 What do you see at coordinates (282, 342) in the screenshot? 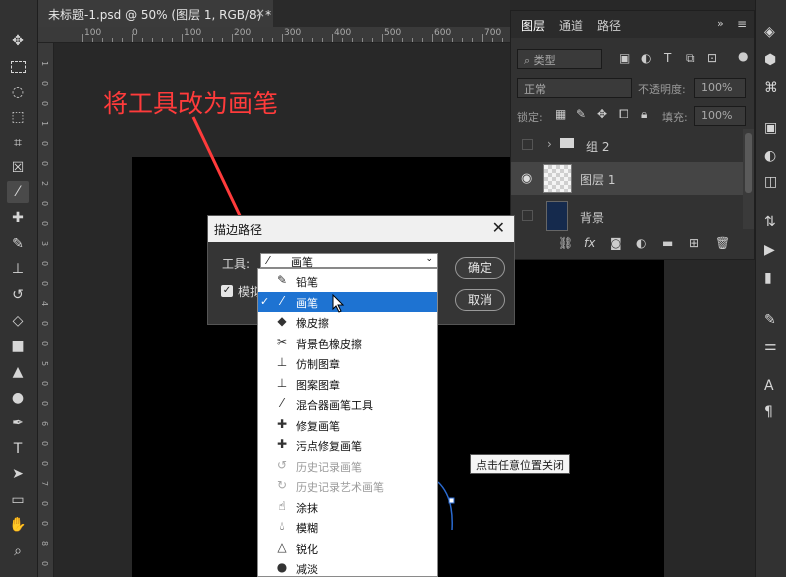
I see `bg-eraser-icon: ✂` at bounding box center [282, 342].